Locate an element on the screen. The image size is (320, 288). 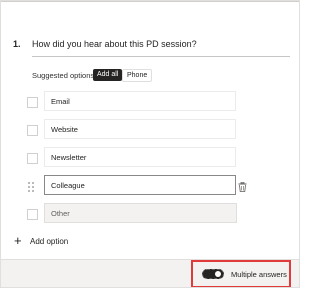
question-text: How did you hear about this PD session? is located at coordinates (114, 44).